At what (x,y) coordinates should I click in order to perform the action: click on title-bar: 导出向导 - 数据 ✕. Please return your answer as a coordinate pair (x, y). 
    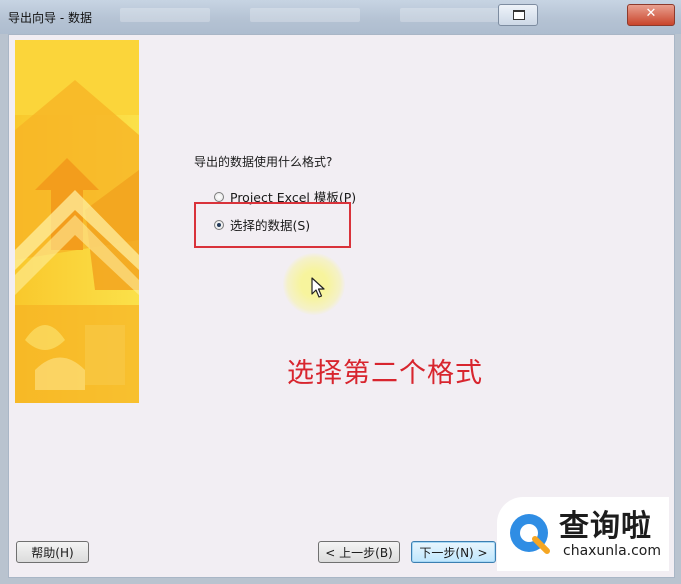
    Looking at the image, I should click on (340, 17).